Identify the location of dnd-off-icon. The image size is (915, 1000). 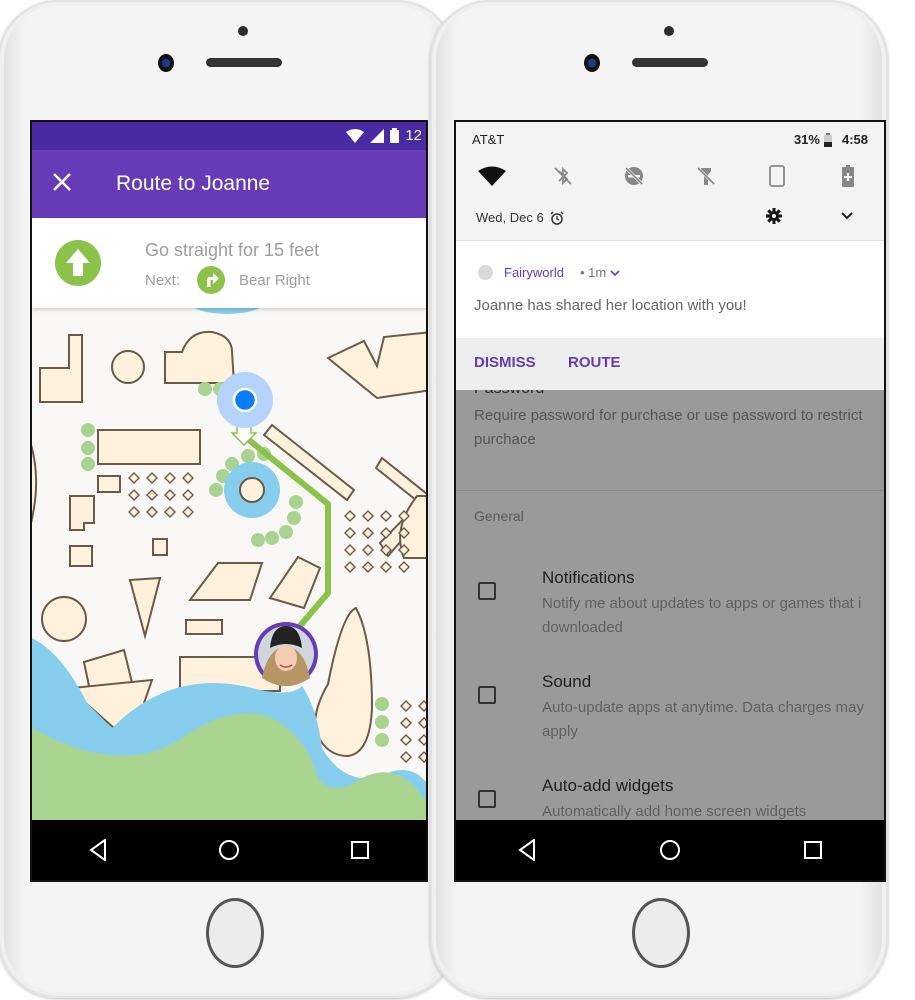
(634, 176).